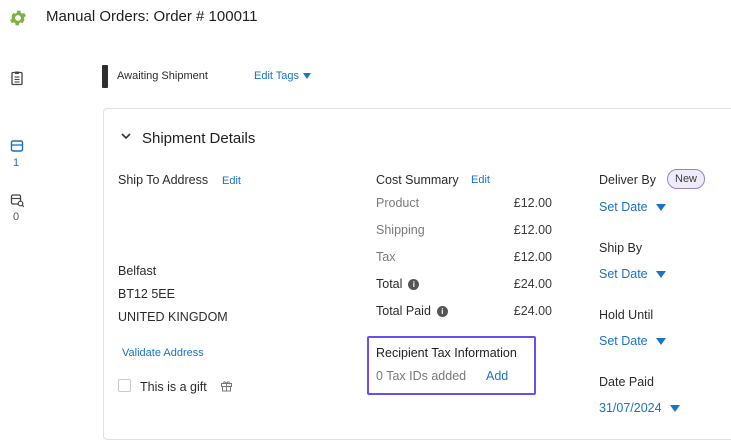 The image size is (731, 440). I want to click on cost-row-label: Total, so click(389, 284).